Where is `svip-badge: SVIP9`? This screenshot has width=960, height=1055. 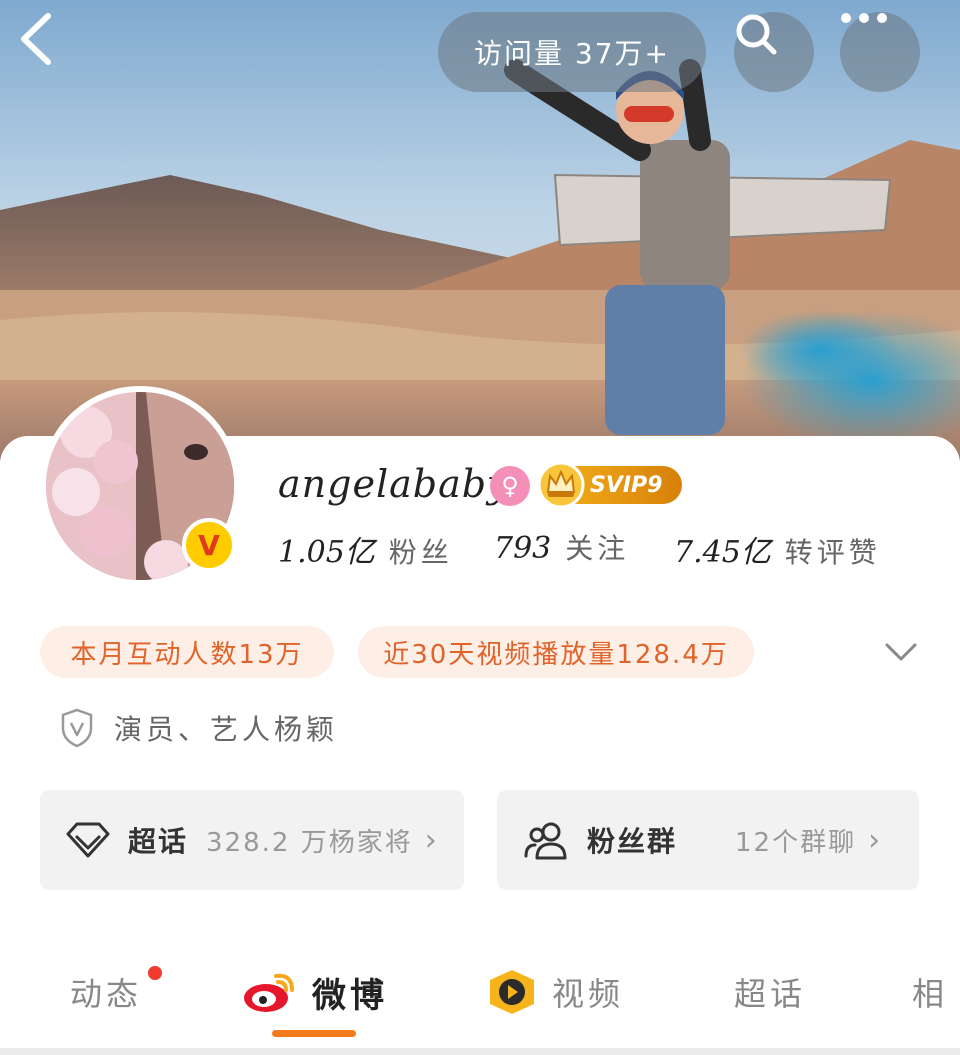 svip-badge: SVIP9 is located at coordinates (609, 485).